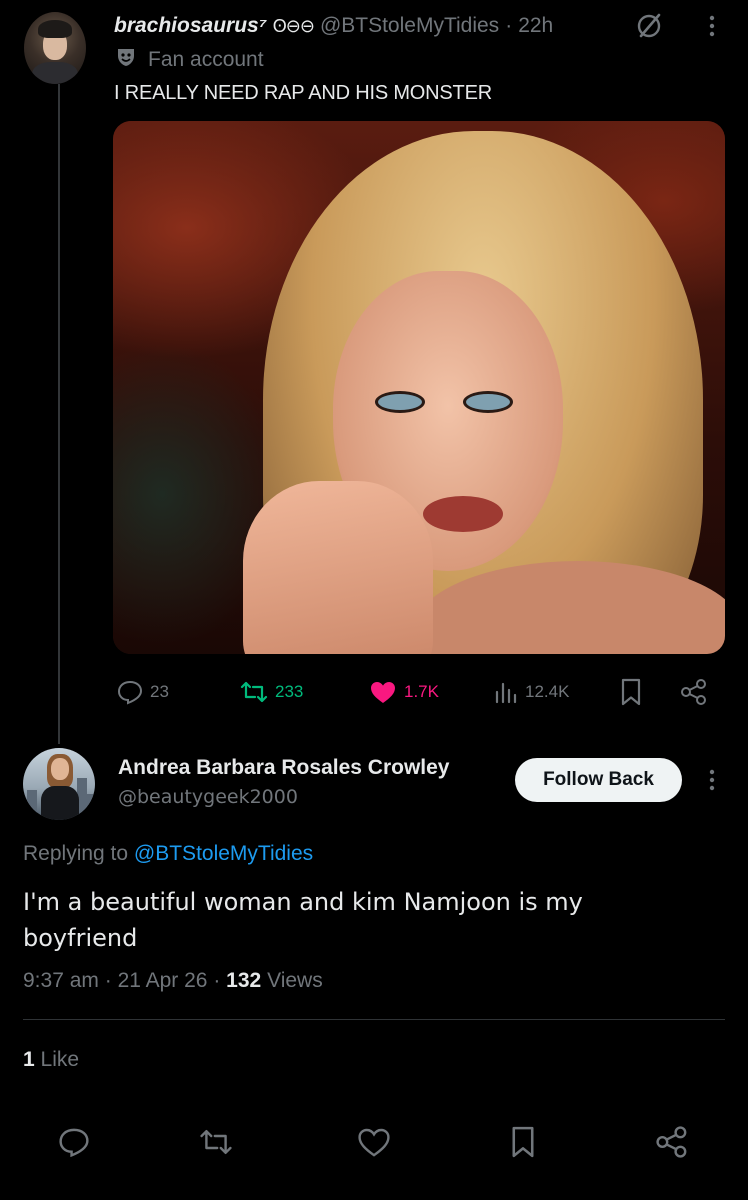 This screenshot has height=1200, width=748. Describe the element at coordinates (208, 797) in the screenshot. I see `reply-handle: @beautygeek2000` at that location.